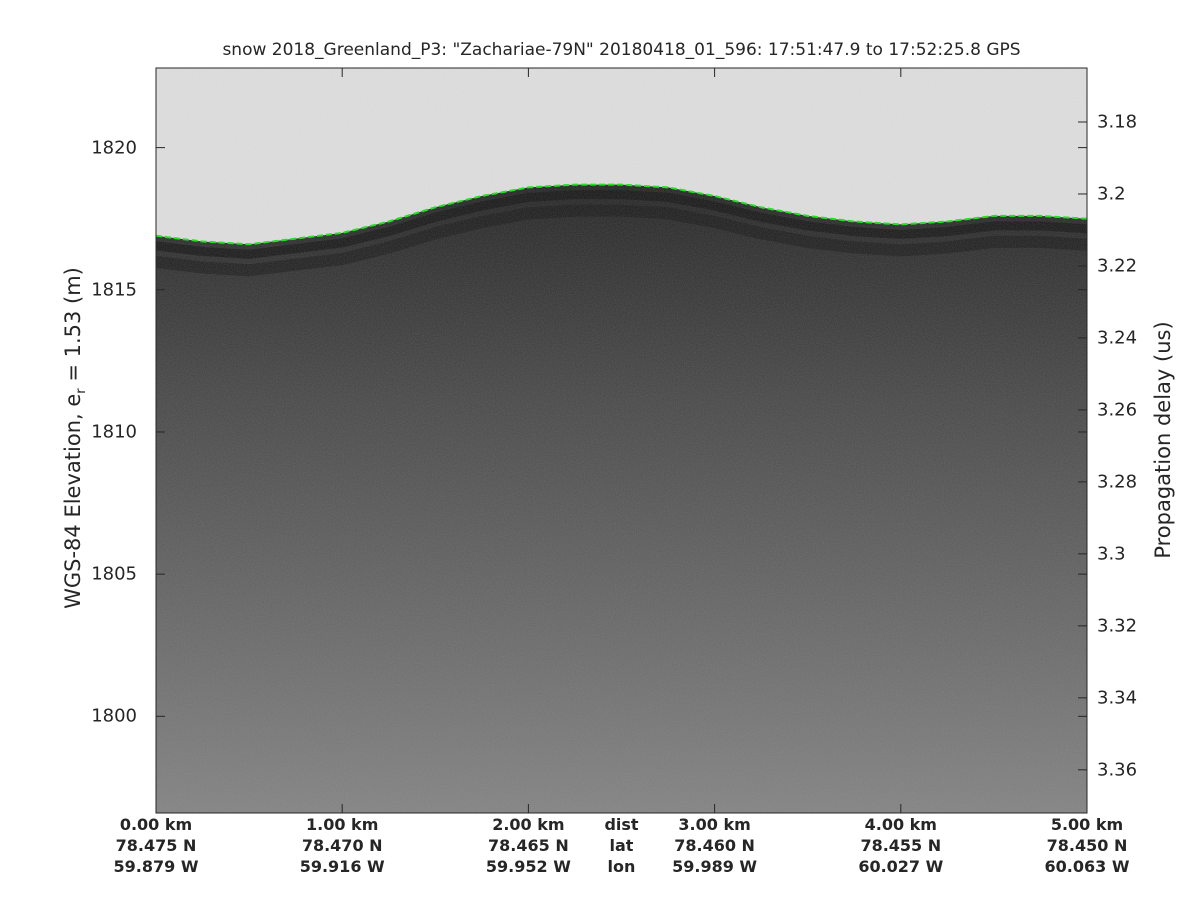 The image size is (1200, 900). Describe the element at coordinates (1117, 770) in the screenshot. I see `y2-tick-label: 3.36` at that location.